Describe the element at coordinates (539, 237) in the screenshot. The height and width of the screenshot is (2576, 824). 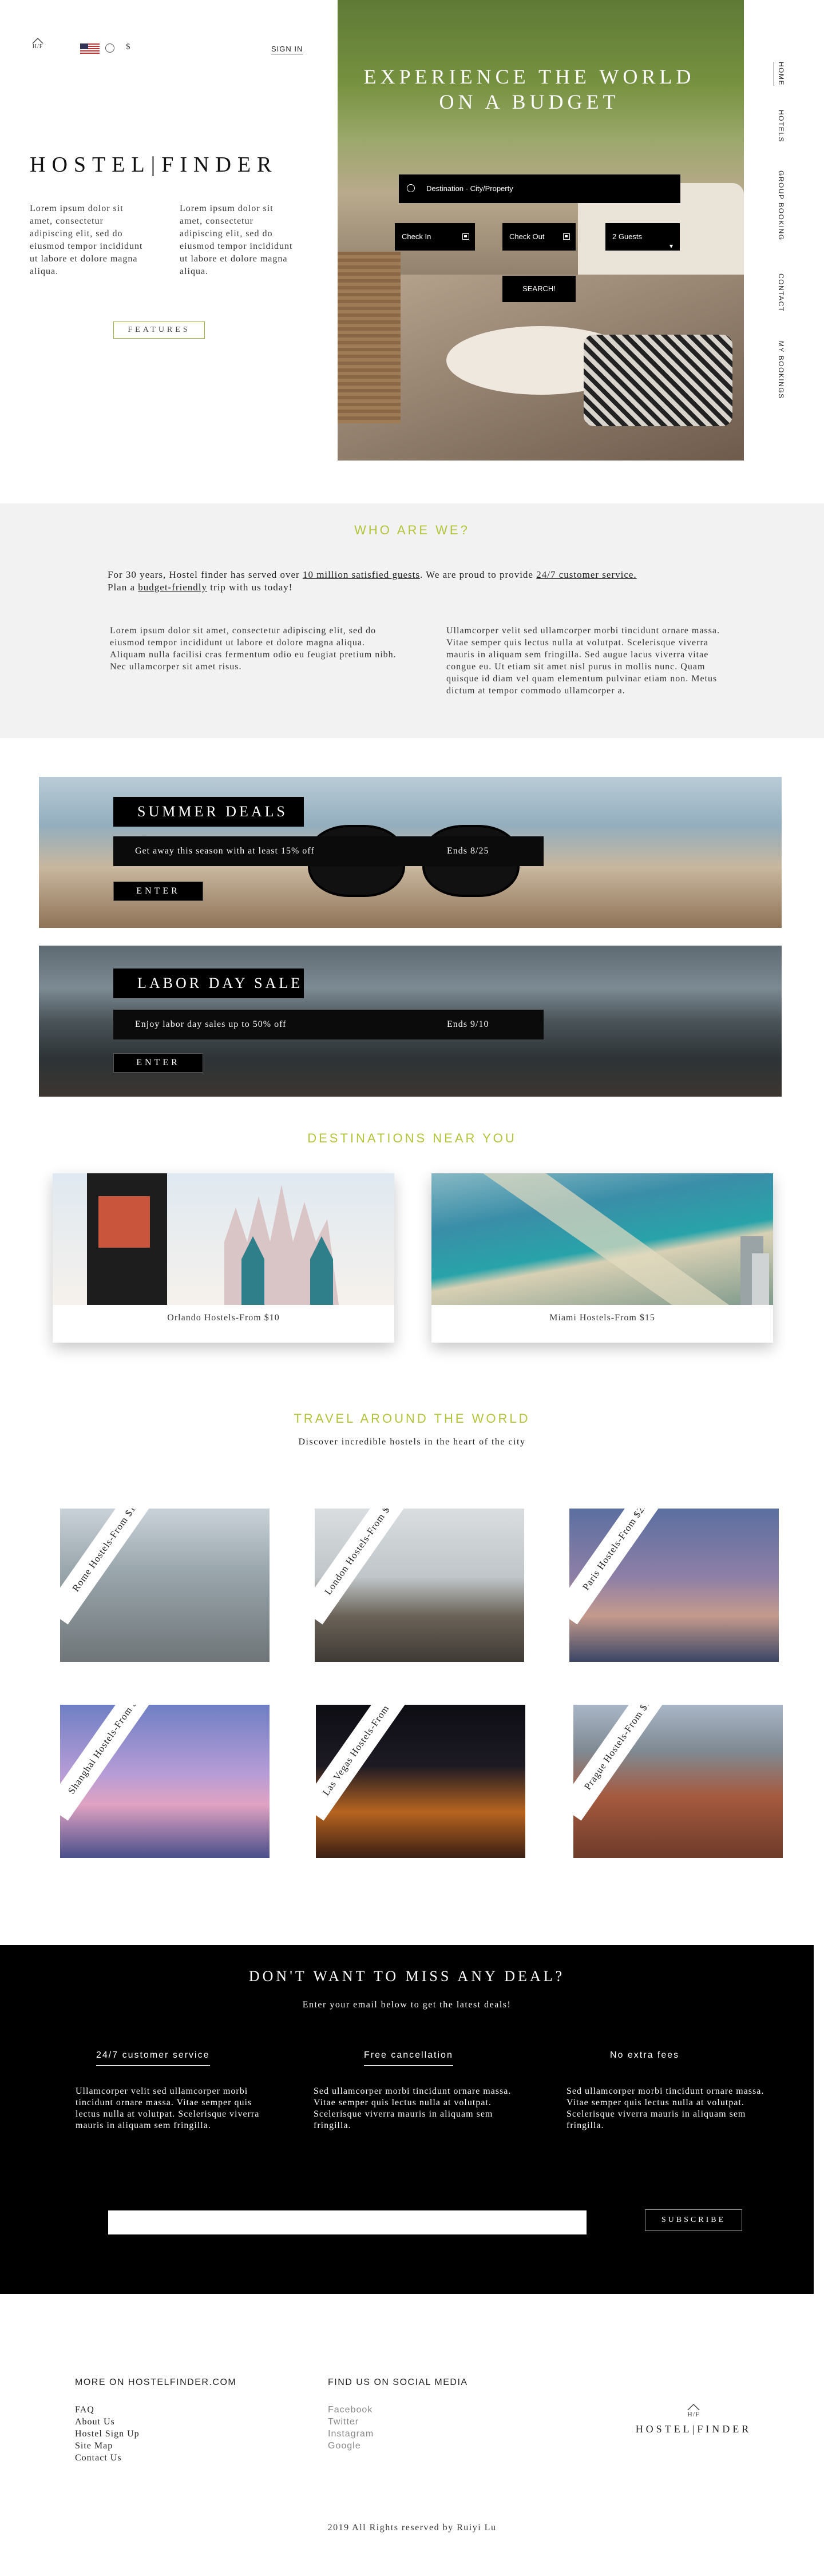
I see `check-out-field: Check Out` at that location.